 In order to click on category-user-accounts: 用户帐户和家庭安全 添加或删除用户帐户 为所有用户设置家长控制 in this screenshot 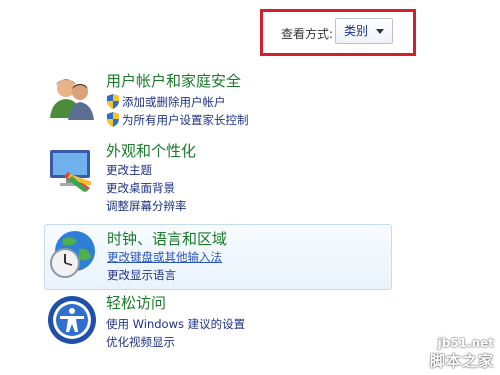, I will do `click(218, 101)`.